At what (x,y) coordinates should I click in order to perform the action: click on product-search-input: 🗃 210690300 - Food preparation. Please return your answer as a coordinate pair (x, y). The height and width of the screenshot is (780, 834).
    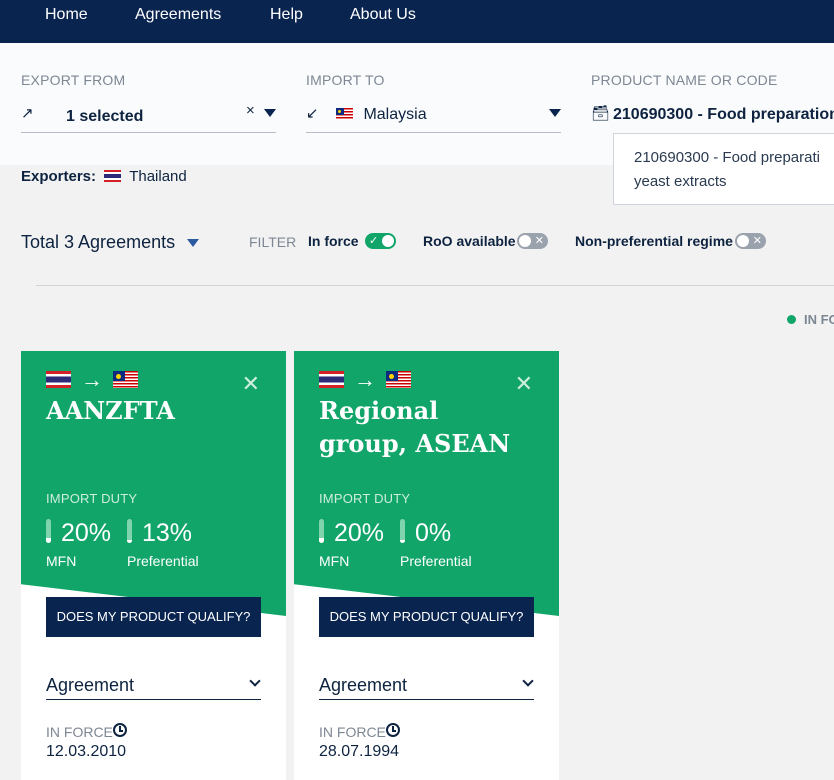
    Looking at the image, I should click on (712, 116).